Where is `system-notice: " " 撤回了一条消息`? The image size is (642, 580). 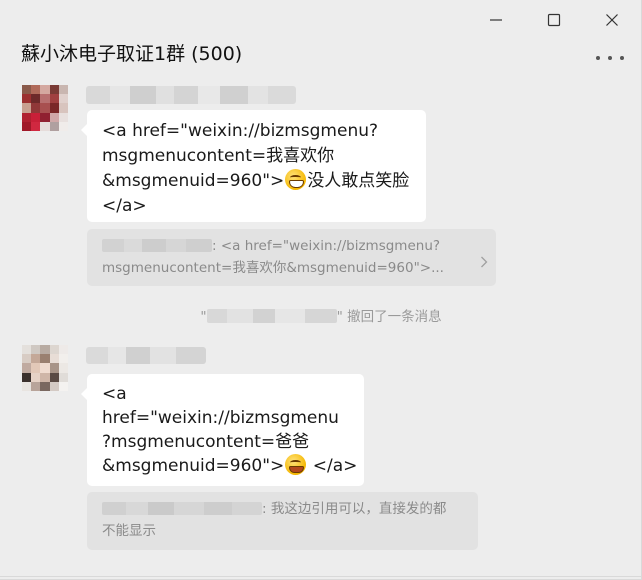
system-notice: " " 撤回了一条消息 is located at coordinates (321, 315).